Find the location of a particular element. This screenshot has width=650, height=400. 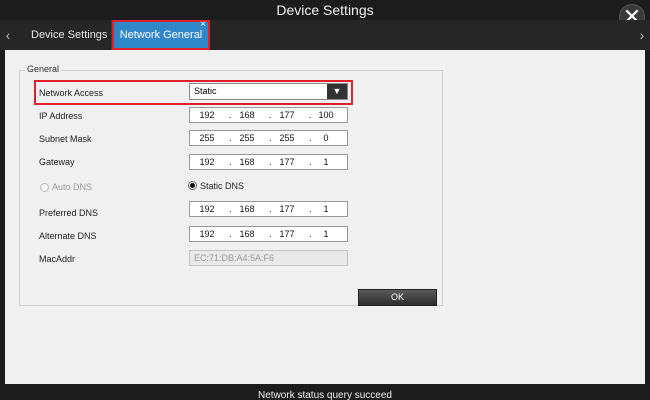

preferred-dns-label: Preferred DNS is located at coordinates (69, 213).